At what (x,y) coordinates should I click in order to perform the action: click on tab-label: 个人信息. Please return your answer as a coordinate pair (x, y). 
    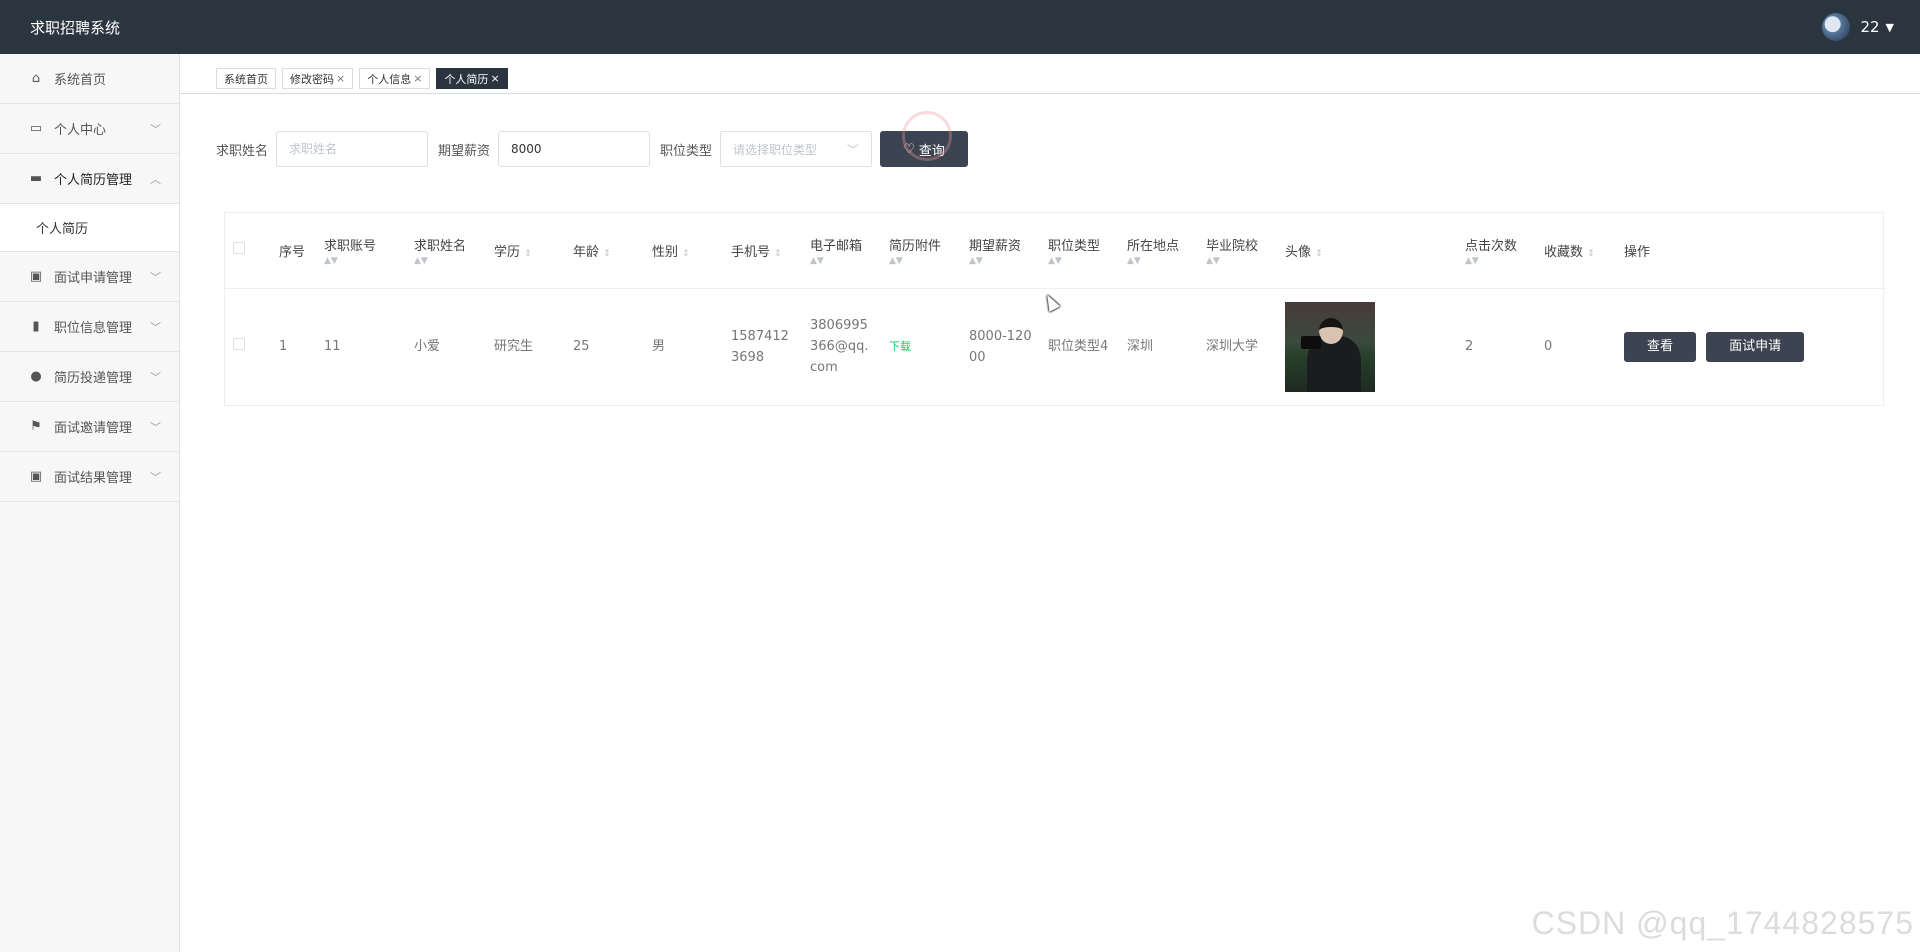
    Looking at the image, I should click on (389, 79).